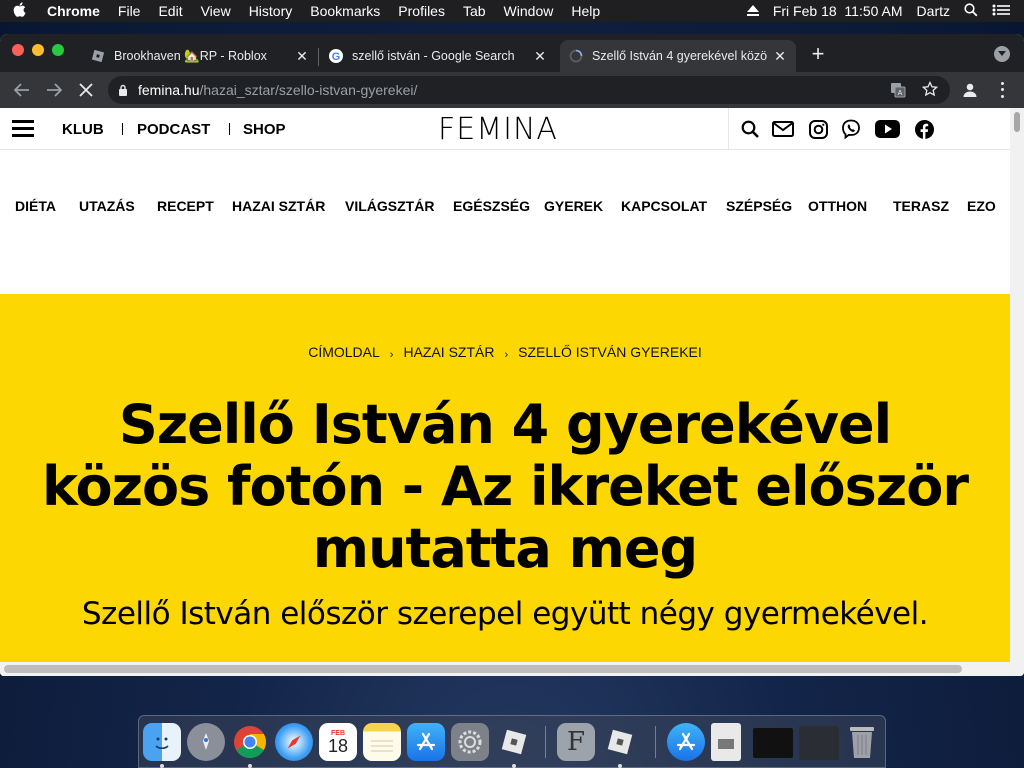 This screenshot has width=1024, height=768. Describe the element at coordinates (338, 745) in the screenshot. I see `calendar-day: 18` at that location.